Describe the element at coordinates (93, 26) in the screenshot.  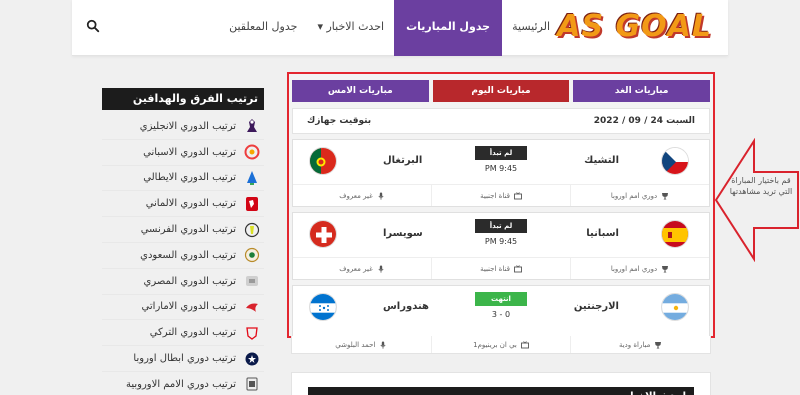
I see `search-icon` at that location.